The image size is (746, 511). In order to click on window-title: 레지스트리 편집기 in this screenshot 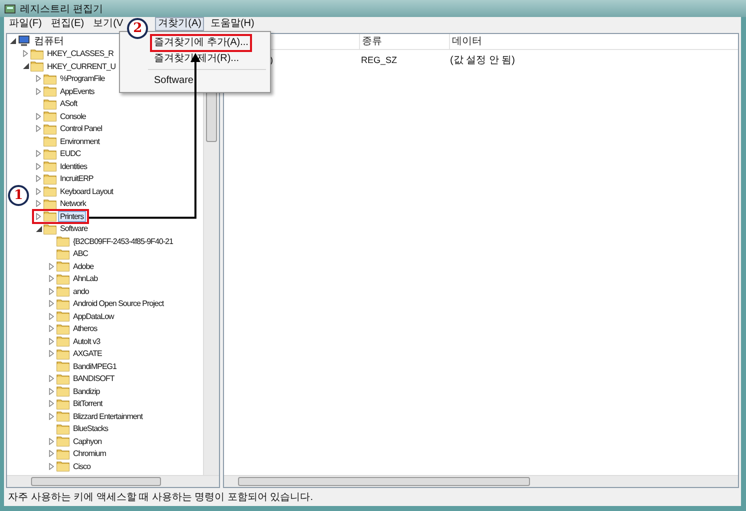, I will do `click(61, 9)`.